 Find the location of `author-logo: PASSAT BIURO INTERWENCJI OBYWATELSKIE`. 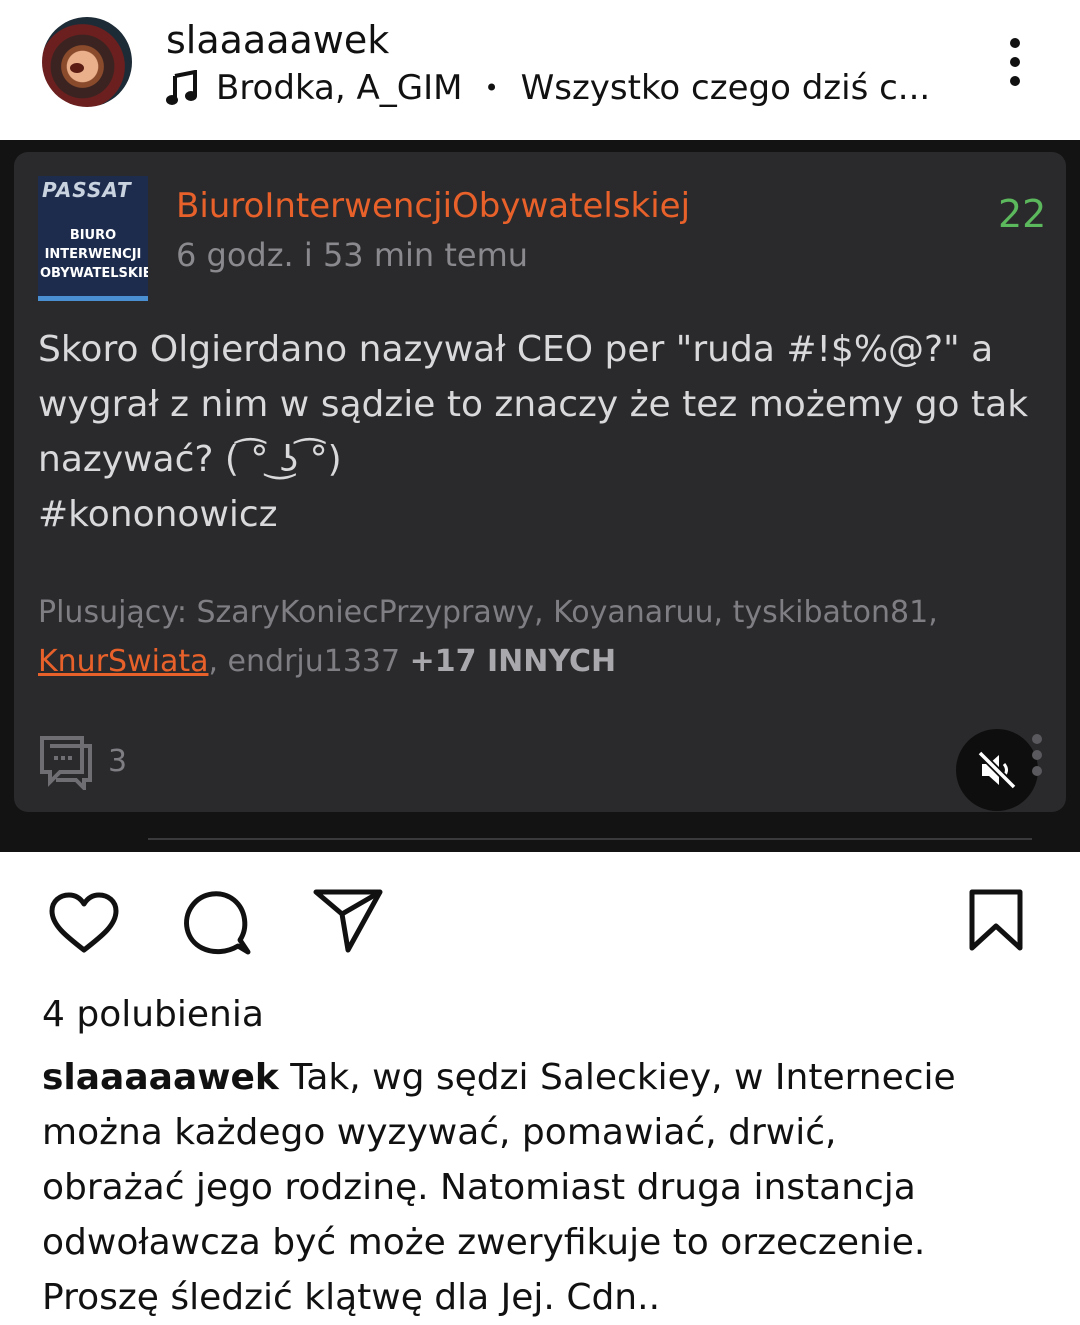

author-logo: PASSAT BIURO INTERWENCJI OBYWATELSKIE is located at coordinates (93, 238).